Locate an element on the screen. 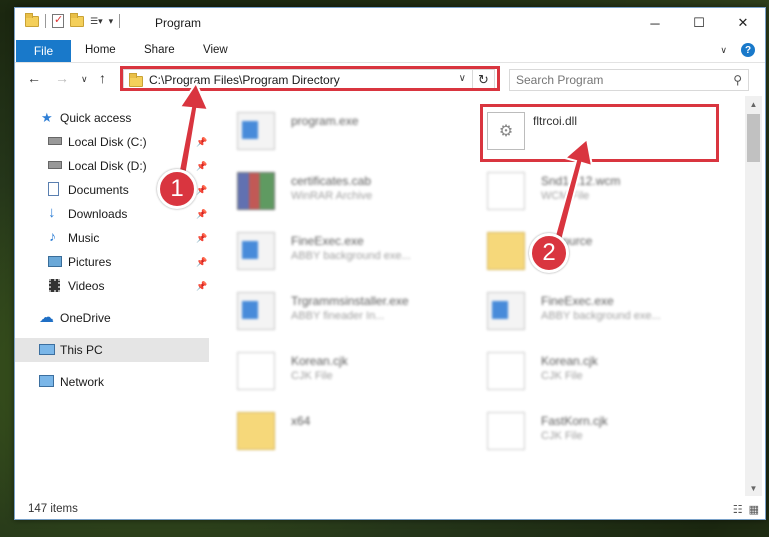 This screenshot has width=769, height=537. step-badge-1: 1 is located at coordinates (177, 189).